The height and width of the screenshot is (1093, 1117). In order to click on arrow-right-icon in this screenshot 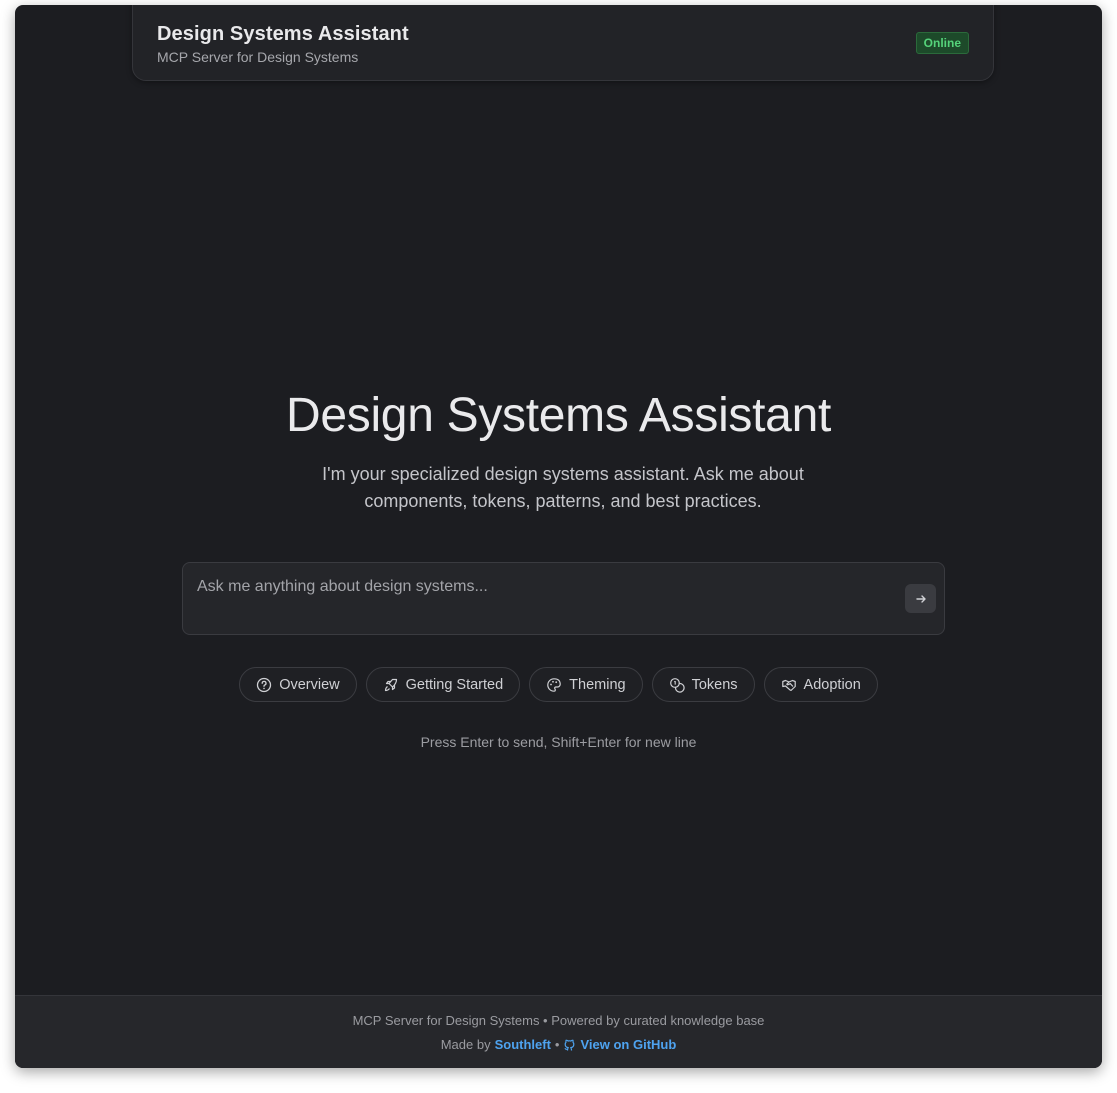, I will do `click(920, 598)`.